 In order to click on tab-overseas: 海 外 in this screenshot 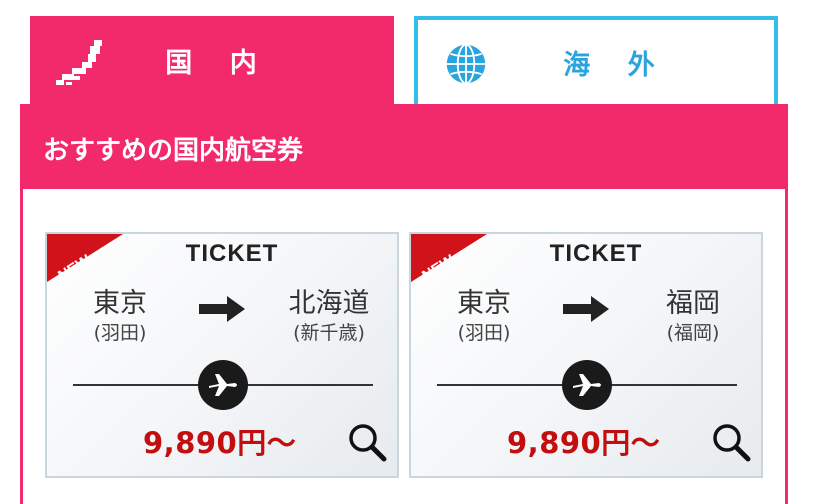, I will do `click(596, 60)`.